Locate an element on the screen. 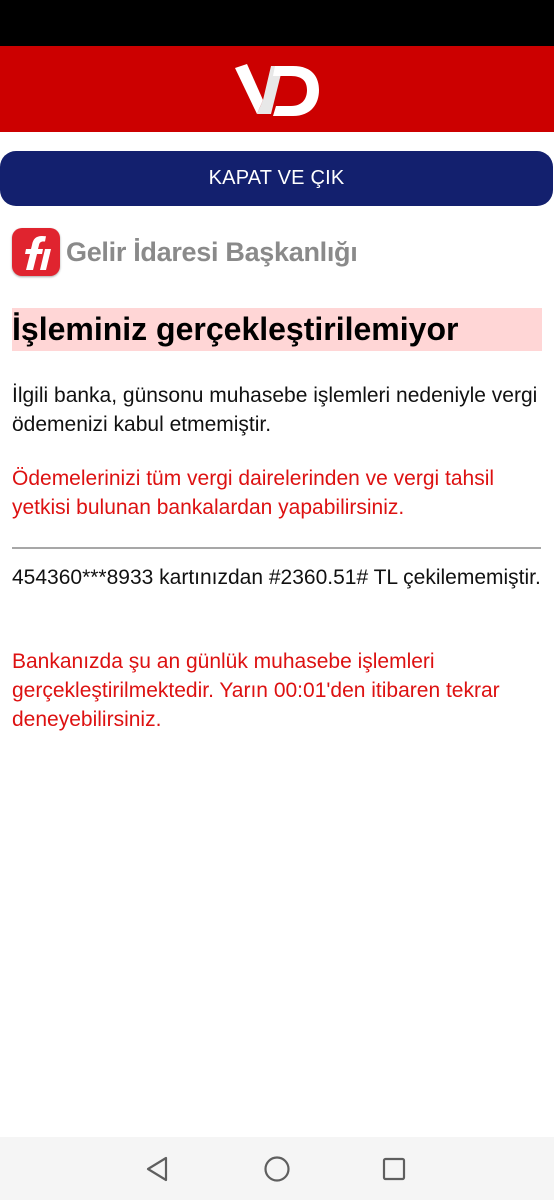 This screenshot has width=554, height=1200. system-nav-bar is located at coordinates (277, 1168).